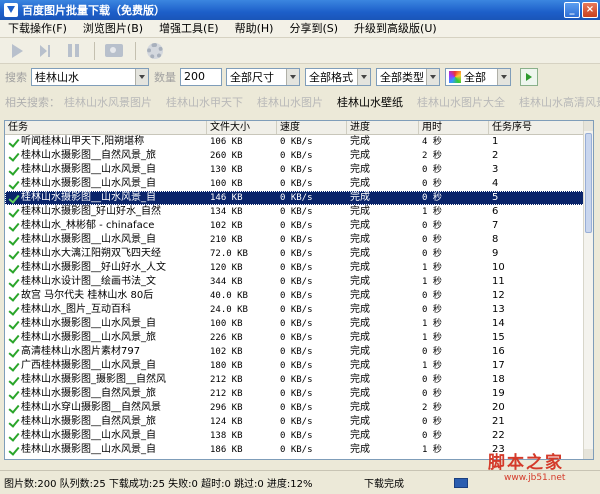 This screenshot has width=600, height=494. Describe the element at coordinates (299, 268) in the screenshot. I see `table-row: 桂林山水摄影图__好山好水_人文 120 KB 0 KB/s 完成 1 秒 10` at that location.